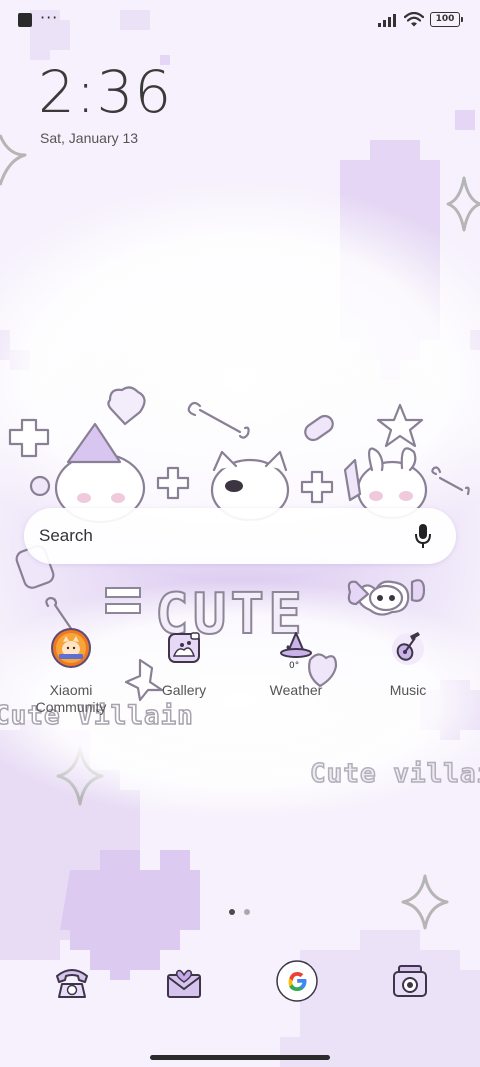 This screenshot has height=1067, width=480. Describe the element at coordinates (71, 648) in the screenshot. I see `xiaomi-community-icon` at that location.